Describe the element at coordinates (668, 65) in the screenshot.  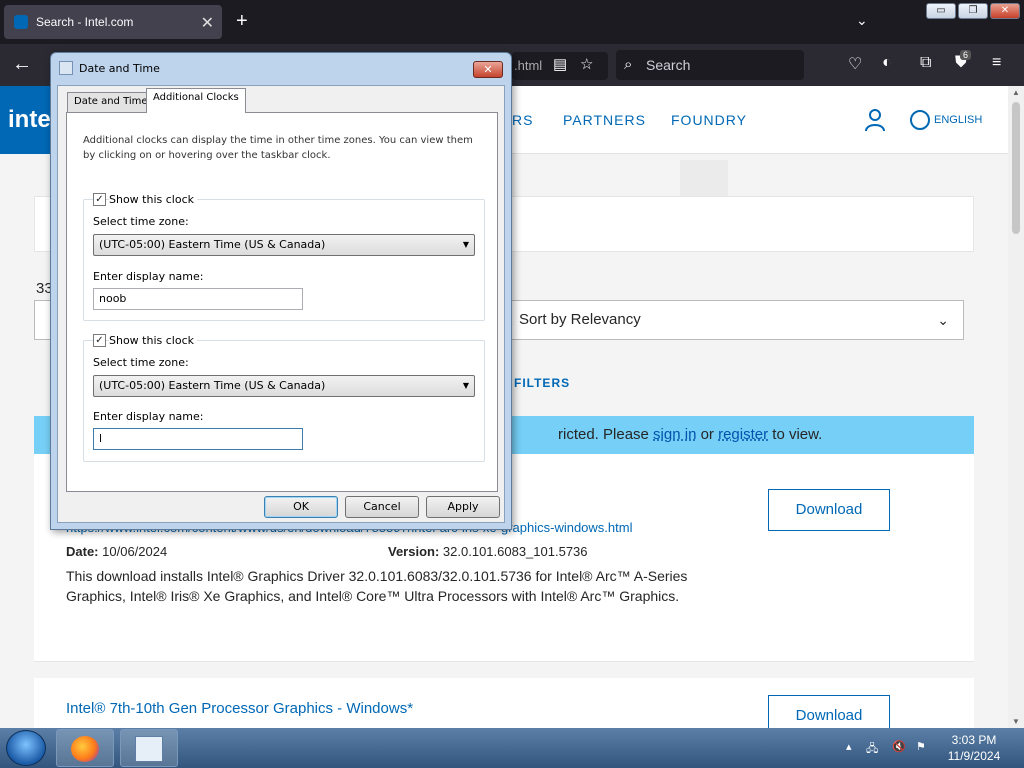
I see `search-placeholder: Search` at that location.